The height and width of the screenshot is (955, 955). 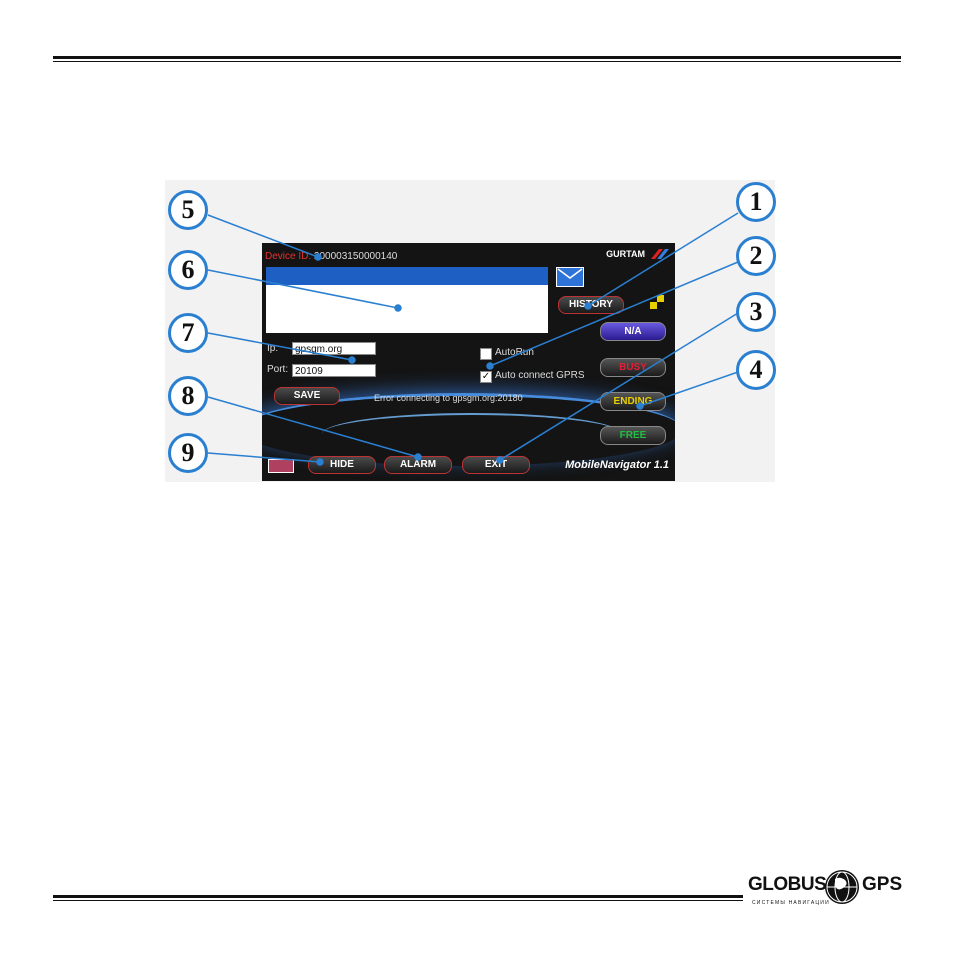 I want to click on logo-word-globus: GLOBUS, so click(x=787, y=884).